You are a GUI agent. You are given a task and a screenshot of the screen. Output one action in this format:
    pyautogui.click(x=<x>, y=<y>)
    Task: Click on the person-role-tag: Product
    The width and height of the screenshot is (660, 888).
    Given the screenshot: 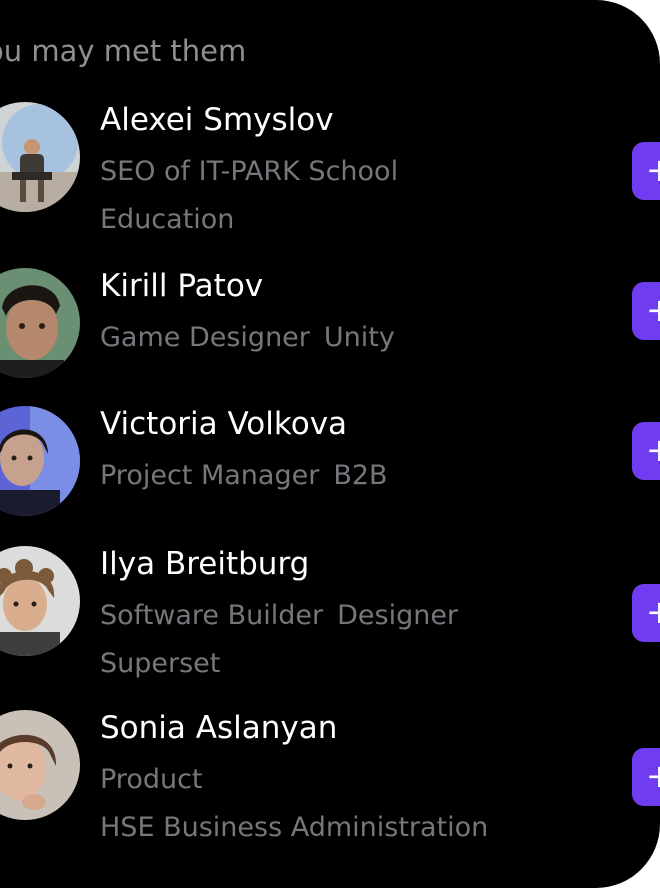 What is the action you would take?
    pyautogui.click(x=151, y=779)
    